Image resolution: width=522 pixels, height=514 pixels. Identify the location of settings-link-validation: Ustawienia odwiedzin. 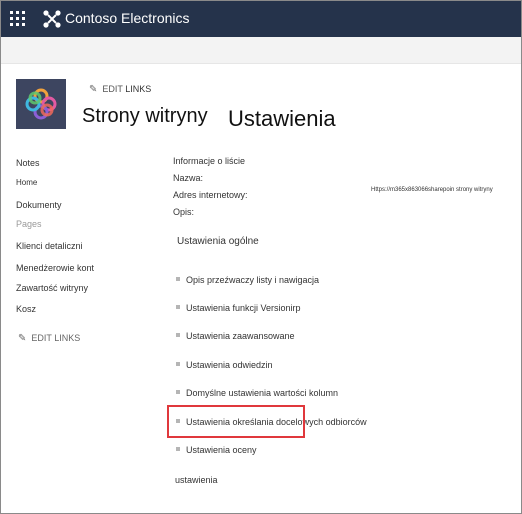
(224, 365).